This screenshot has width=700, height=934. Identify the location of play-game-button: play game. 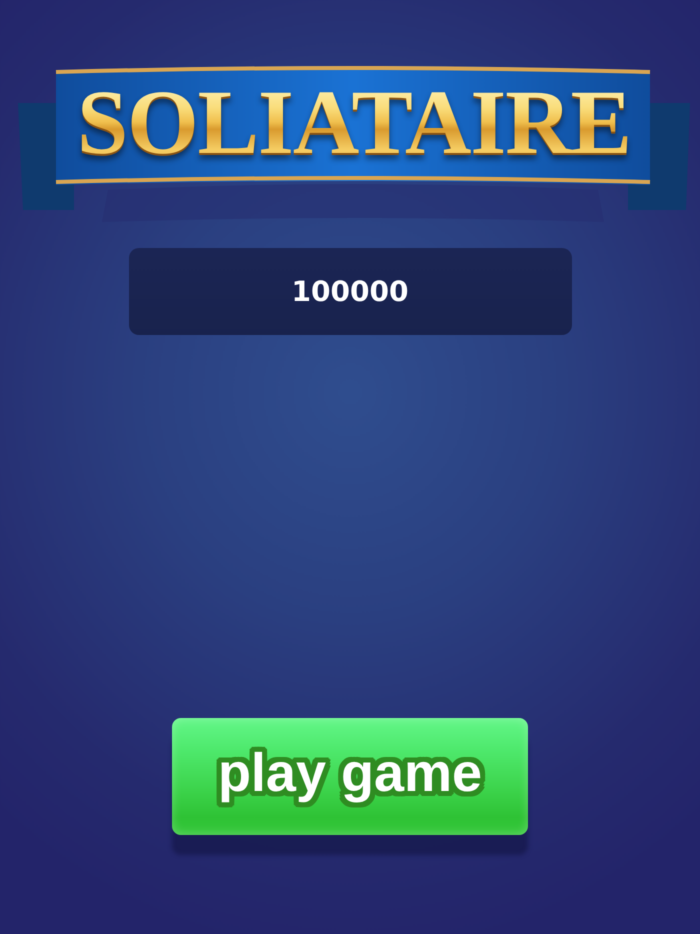
(350, 776).